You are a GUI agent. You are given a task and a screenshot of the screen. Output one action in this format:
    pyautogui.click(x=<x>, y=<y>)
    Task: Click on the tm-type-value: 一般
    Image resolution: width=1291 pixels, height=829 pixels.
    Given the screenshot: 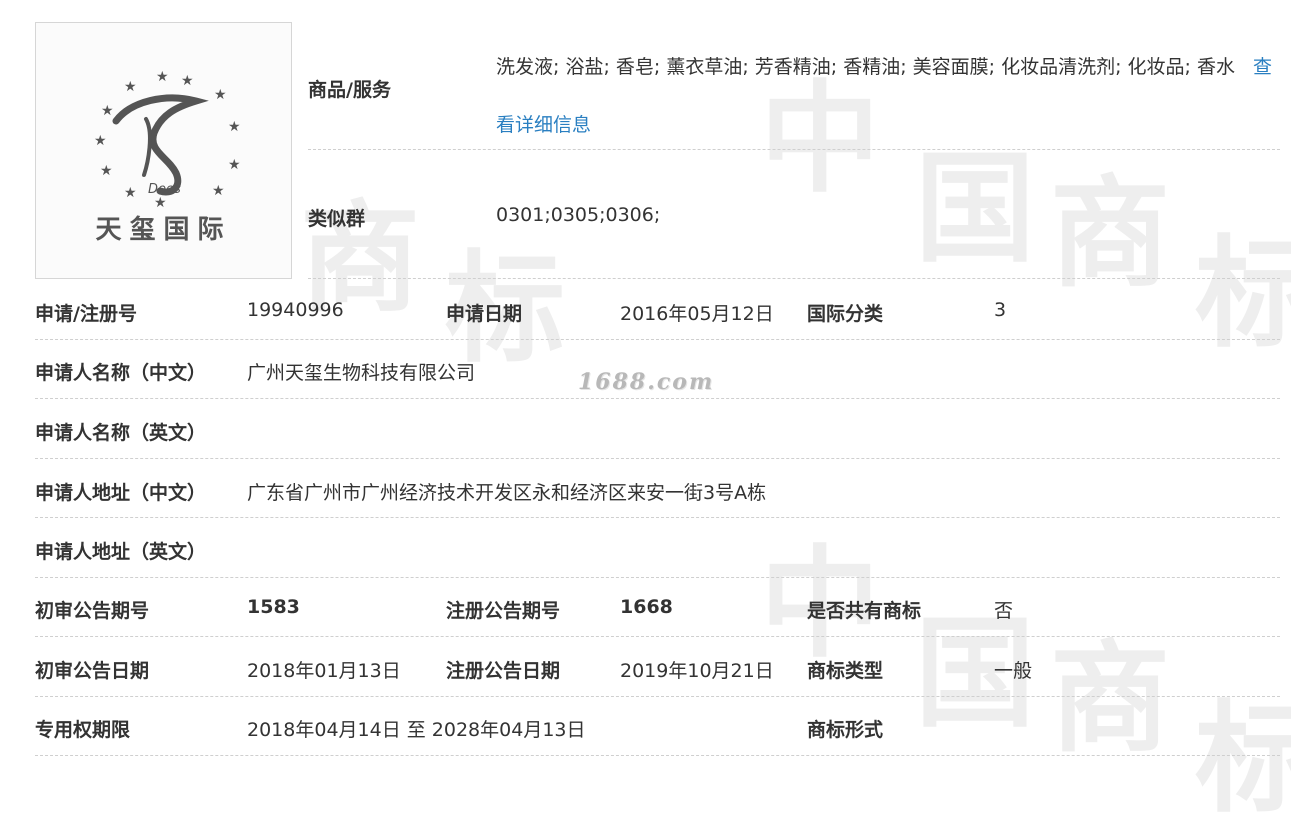 What is the action you would take?
    pyautogui.click(x=1013, y=671)
    